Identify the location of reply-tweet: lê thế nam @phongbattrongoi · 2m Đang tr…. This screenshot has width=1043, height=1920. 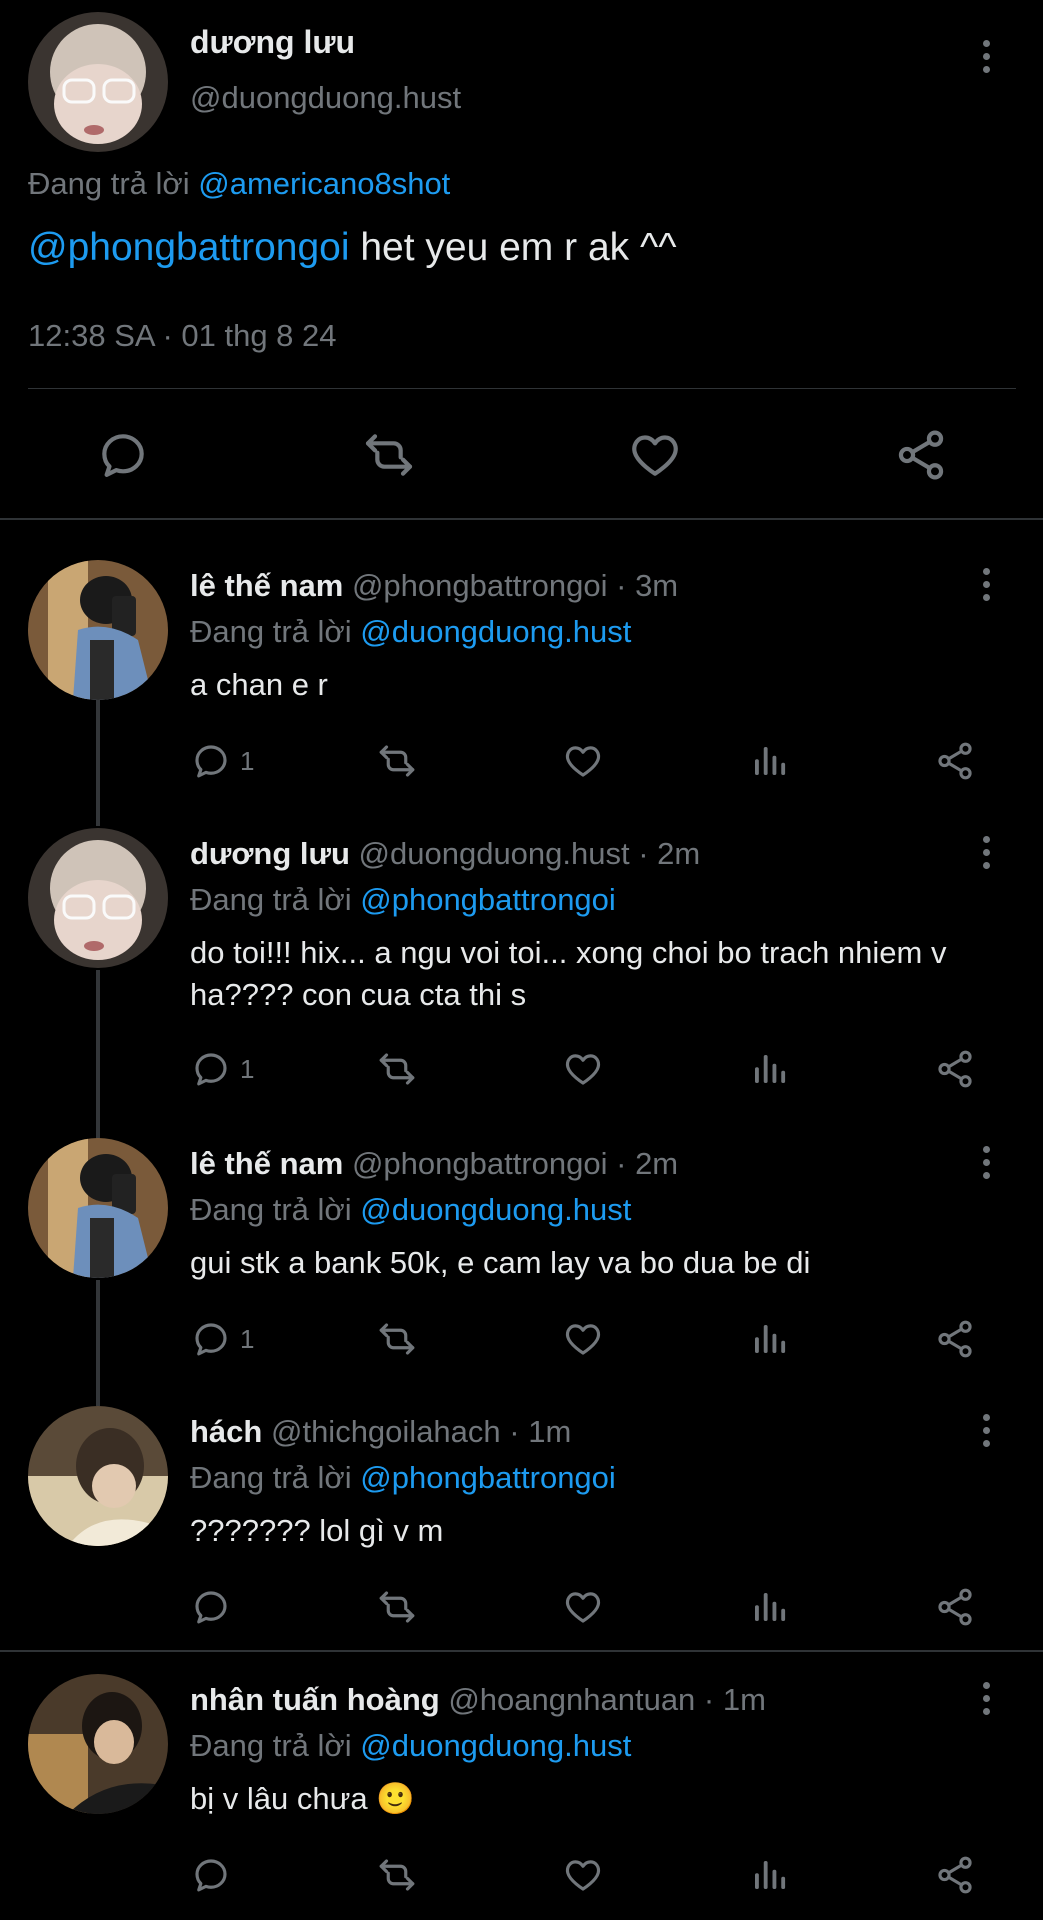
(521, 1258).